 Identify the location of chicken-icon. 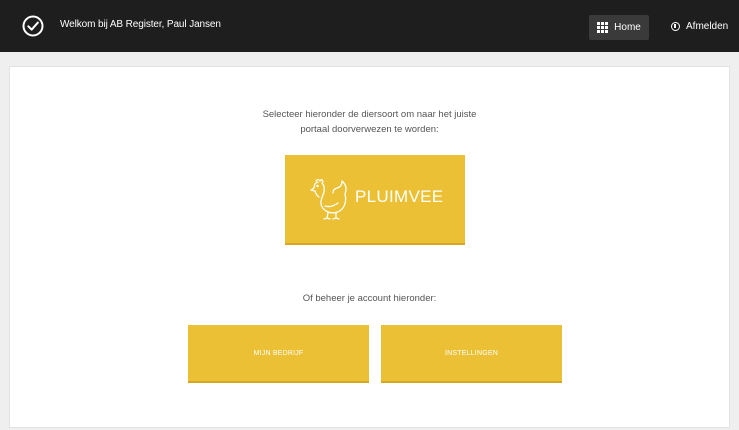
(328, 199).